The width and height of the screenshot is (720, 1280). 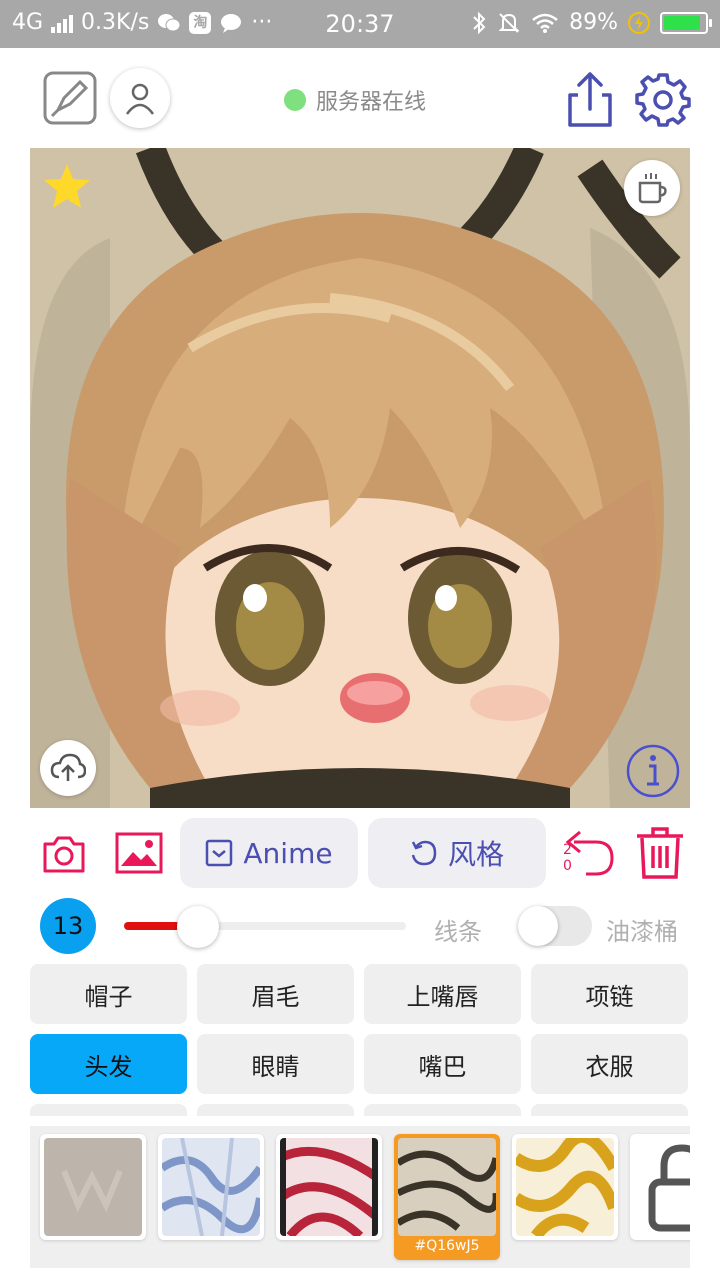 I want to click on server-status-label: 服务器在线, so click(x=371, y=102).